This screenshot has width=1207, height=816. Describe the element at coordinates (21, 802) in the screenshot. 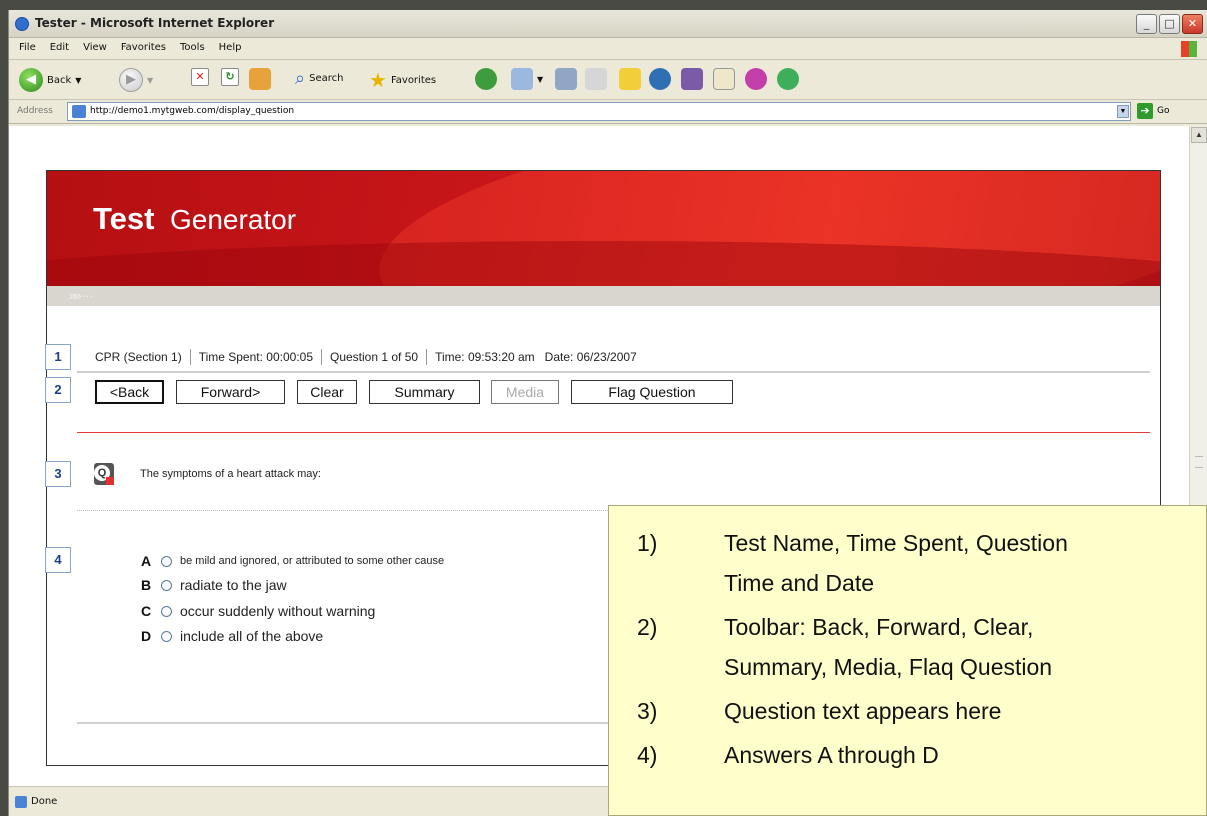

I see `page-status-icon` at that location.